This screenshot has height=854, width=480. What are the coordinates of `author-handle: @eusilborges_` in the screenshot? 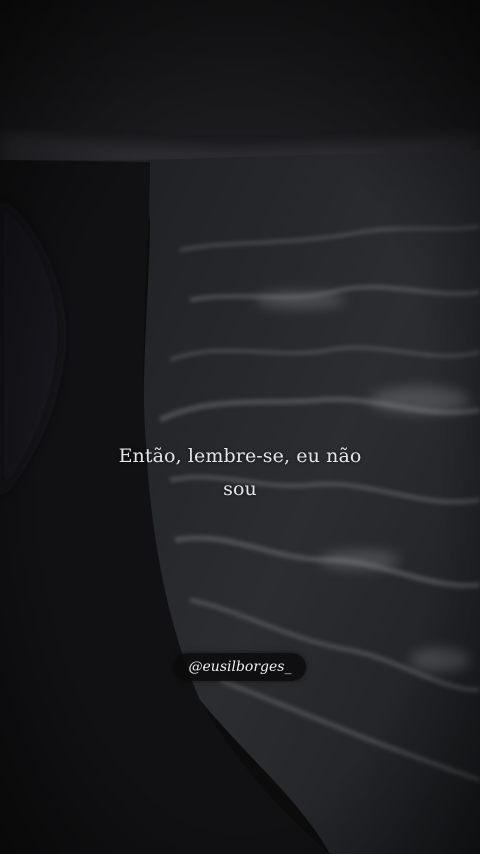 It's located at (240, 667).